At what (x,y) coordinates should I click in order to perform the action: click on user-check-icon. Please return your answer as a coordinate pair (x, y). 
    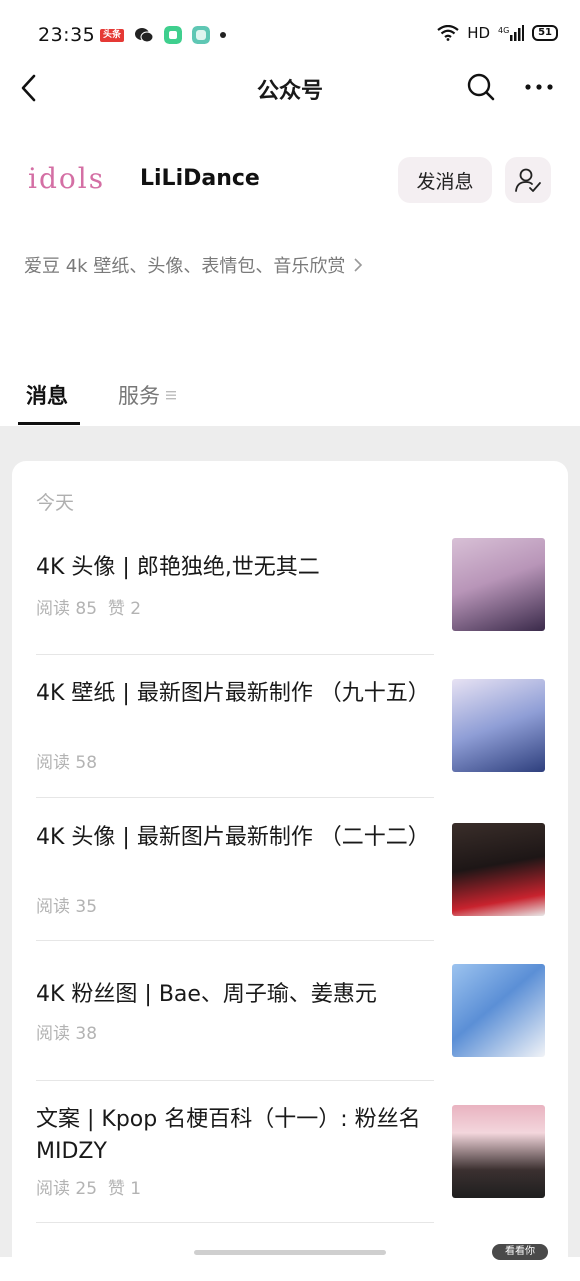
    Looking at the image, I should click on (528, 180).